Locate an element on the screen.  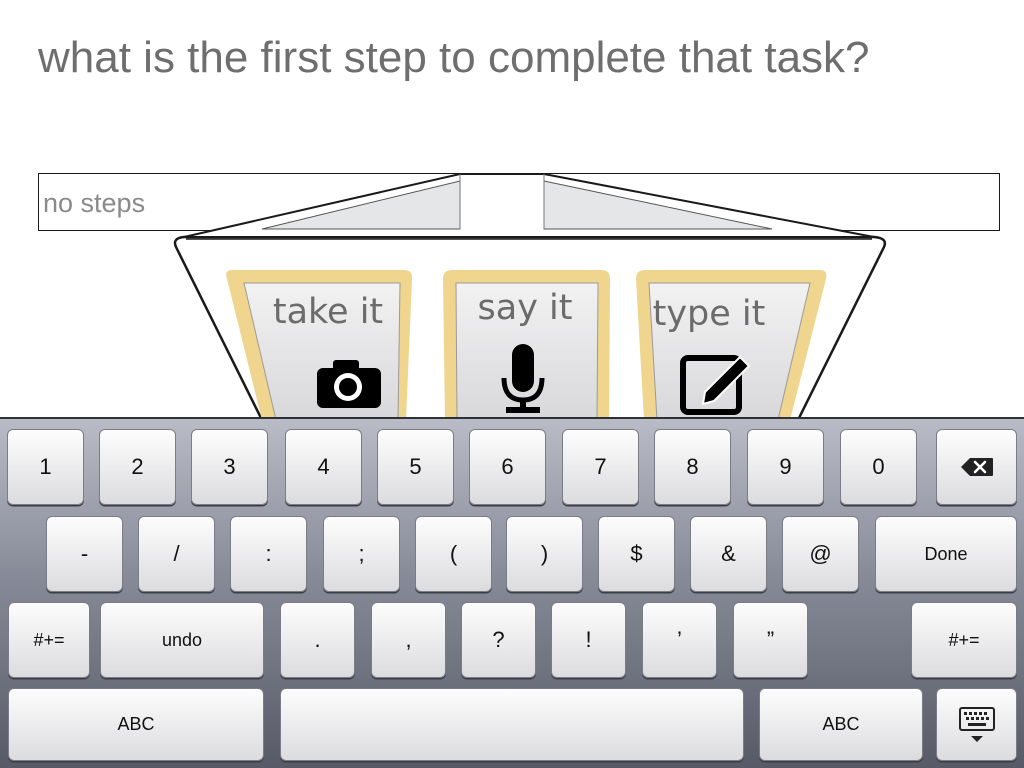
key-question: ? is located at coordinates (498, 640).